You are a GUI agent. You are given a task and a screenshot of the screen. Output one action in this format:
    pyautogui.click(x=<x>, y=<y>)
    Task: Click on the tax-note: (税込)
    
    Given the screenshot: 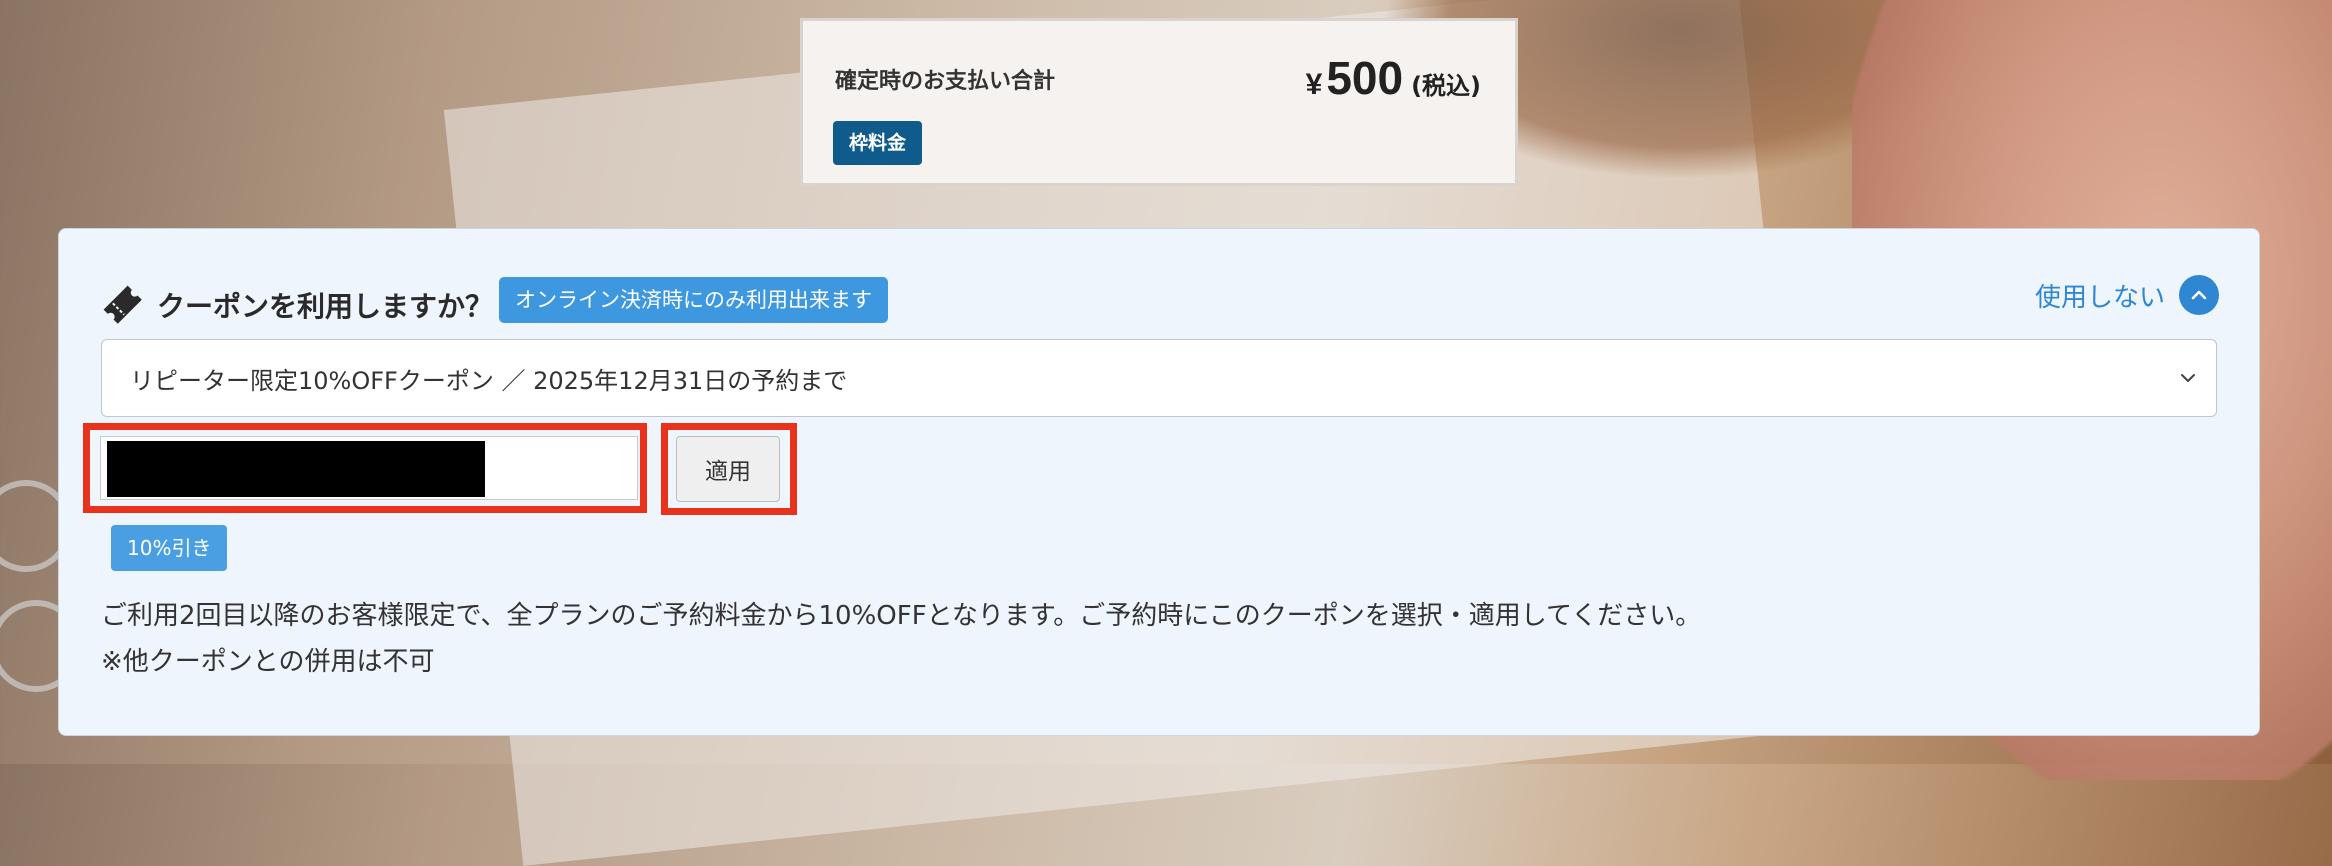 What is the action you would take?
    pyautogui.click(x=1446, y=86)
    